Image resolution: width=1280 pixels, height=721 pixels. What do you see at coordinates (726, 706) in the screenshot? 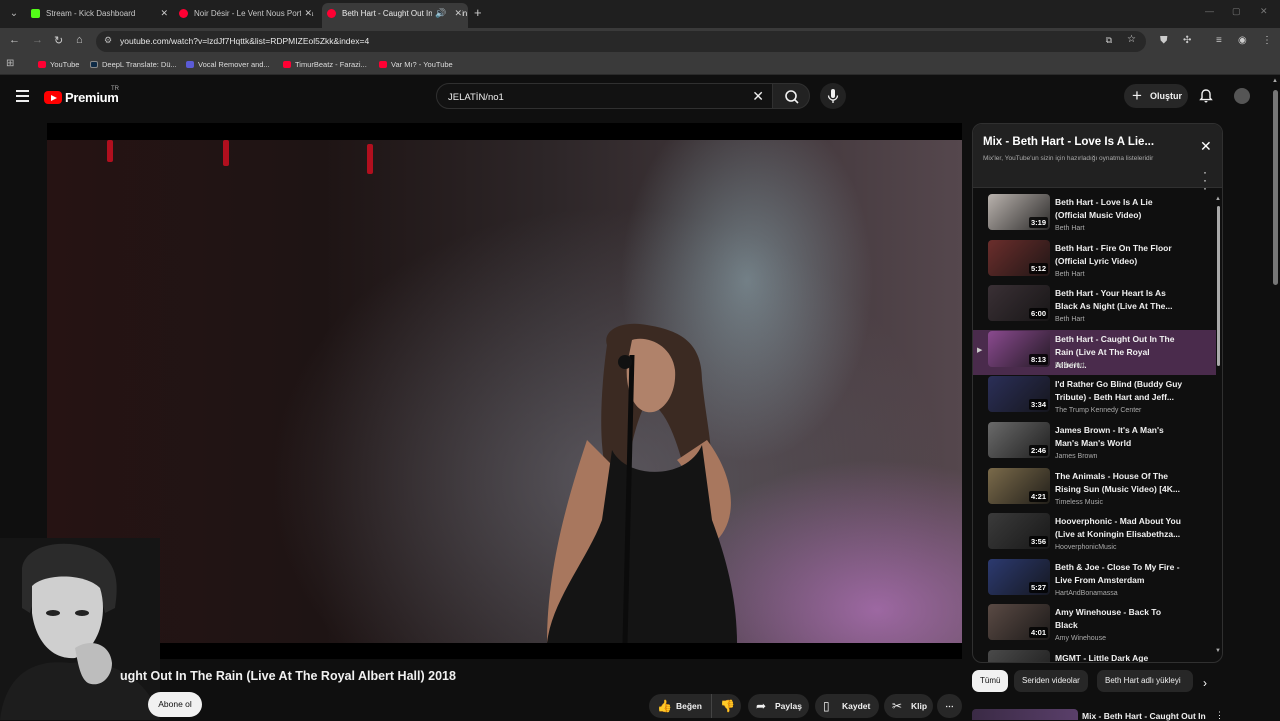
I see `dislike-button: 👎` at bounding box center [726, 706].